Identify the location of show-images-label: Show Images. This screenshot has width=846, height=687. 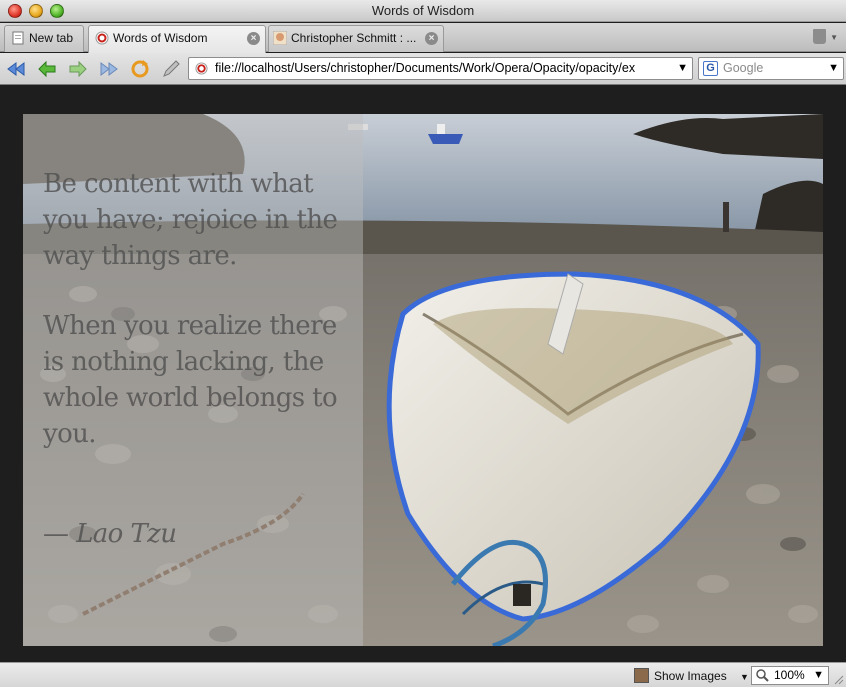
(690, 676).